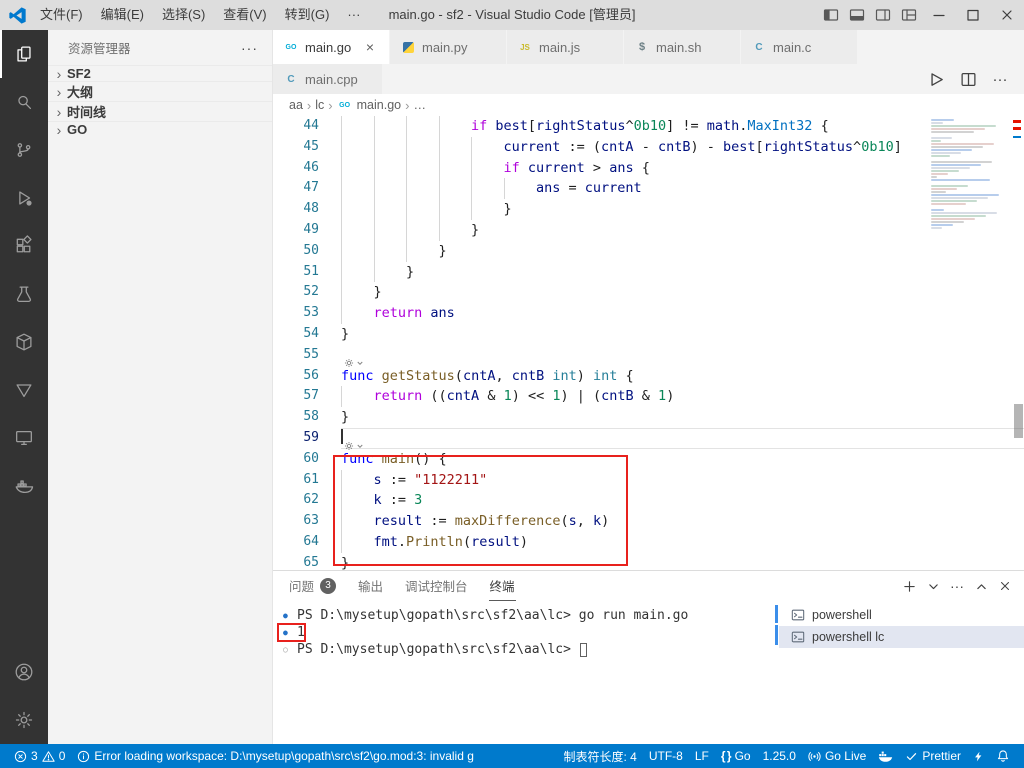 This screenshot has width=1024, height=768. What do you see at coordinates (648, 459) in the screenshot?
I see `code-line-60: 60 func main() {` at bounding box center [648, 459].